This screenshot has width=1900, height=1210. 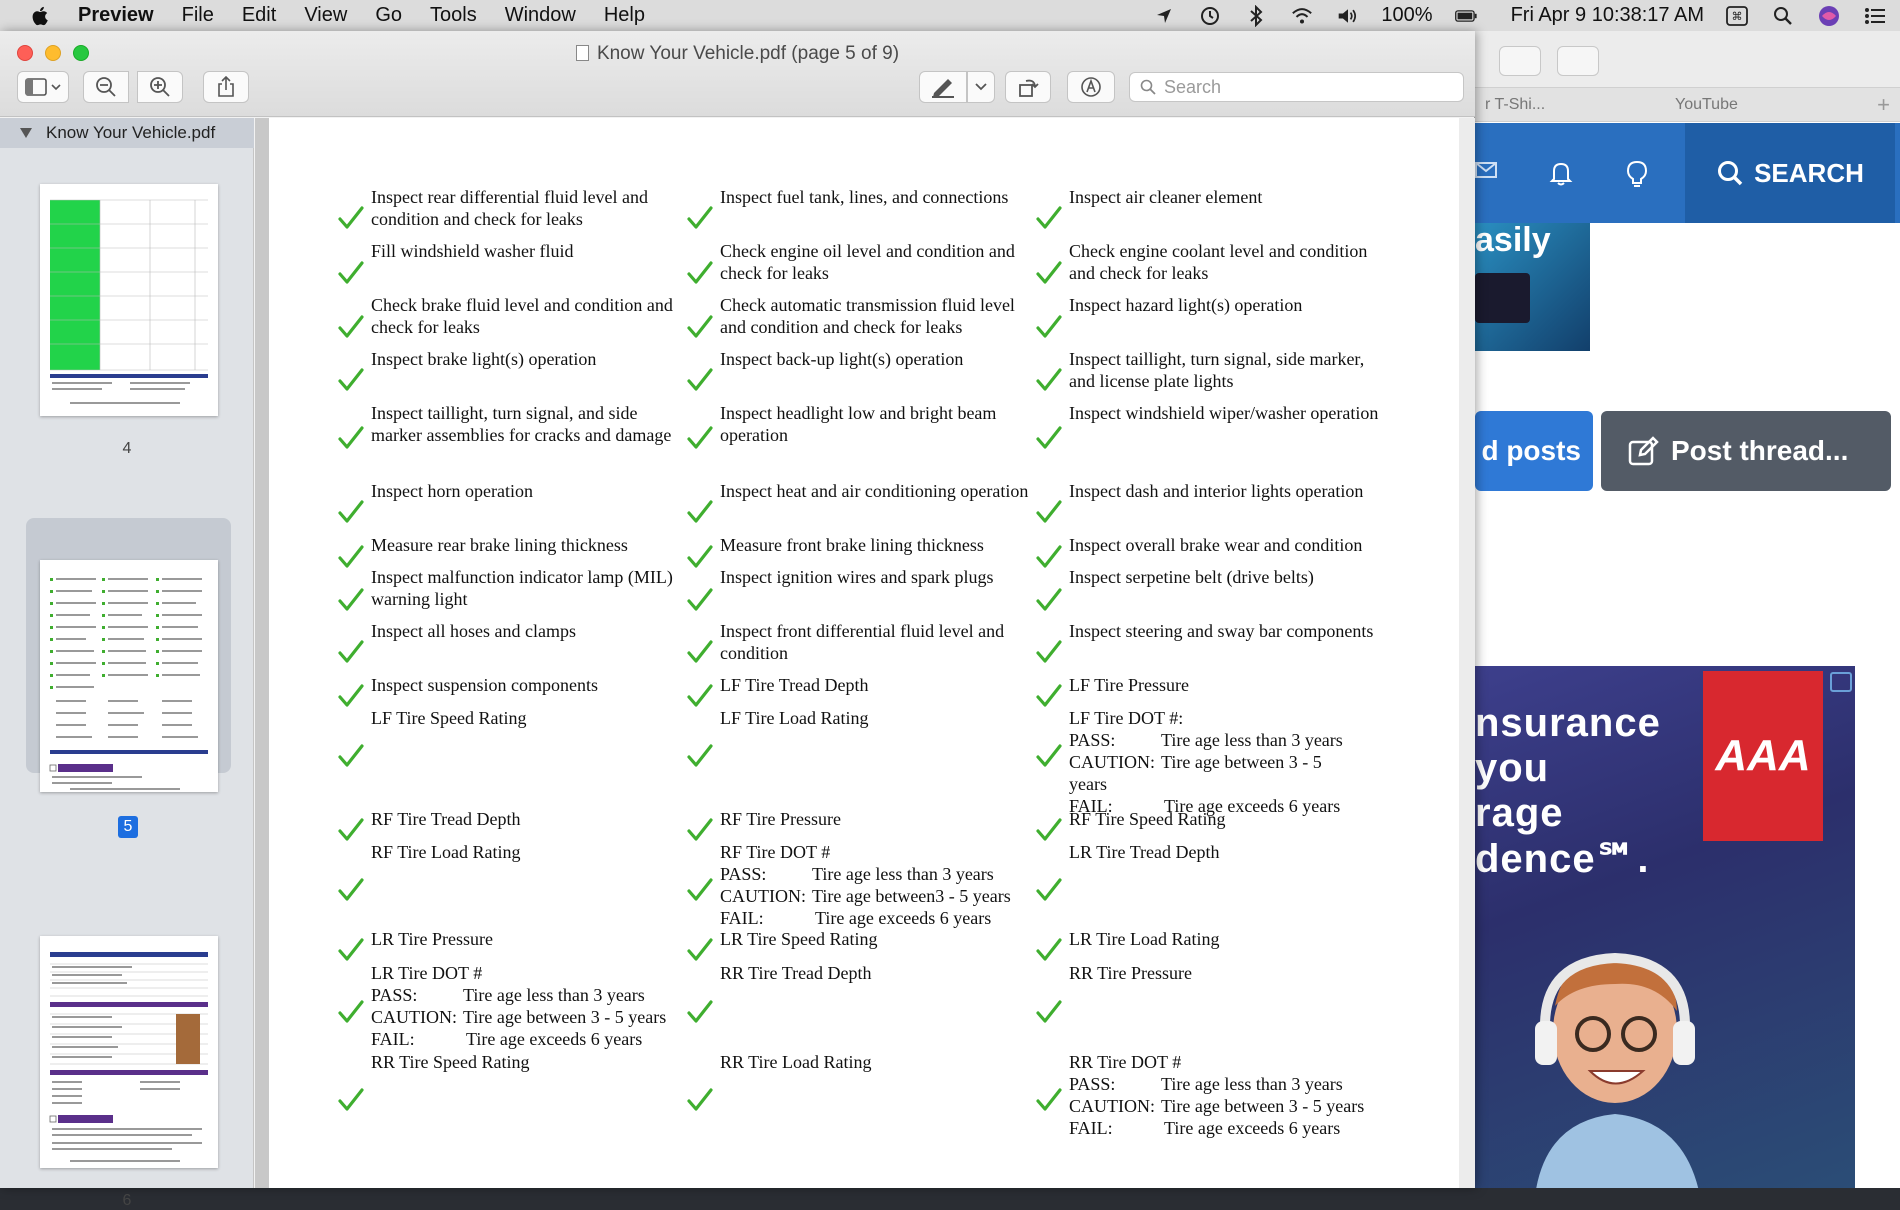 What do you see at coordinates (1706, 105) in the screenshot?
I see `browser-tab-youtube: YouTube` at bounding box center [1706, 105].